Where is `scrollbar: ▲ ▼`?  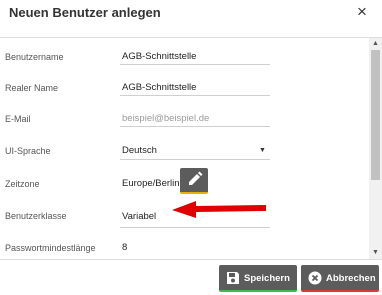 scrollbar: ▲ ▼ is located at coordinates (375, 148).